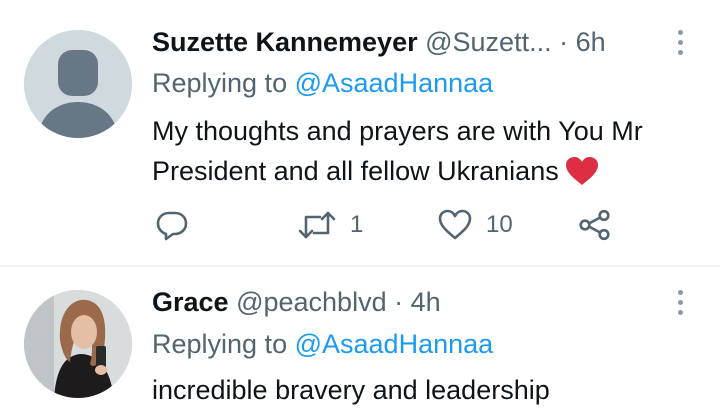  Describe the element at coordinates (455, 224) in the screenshot. I see `like-icon` at that location.